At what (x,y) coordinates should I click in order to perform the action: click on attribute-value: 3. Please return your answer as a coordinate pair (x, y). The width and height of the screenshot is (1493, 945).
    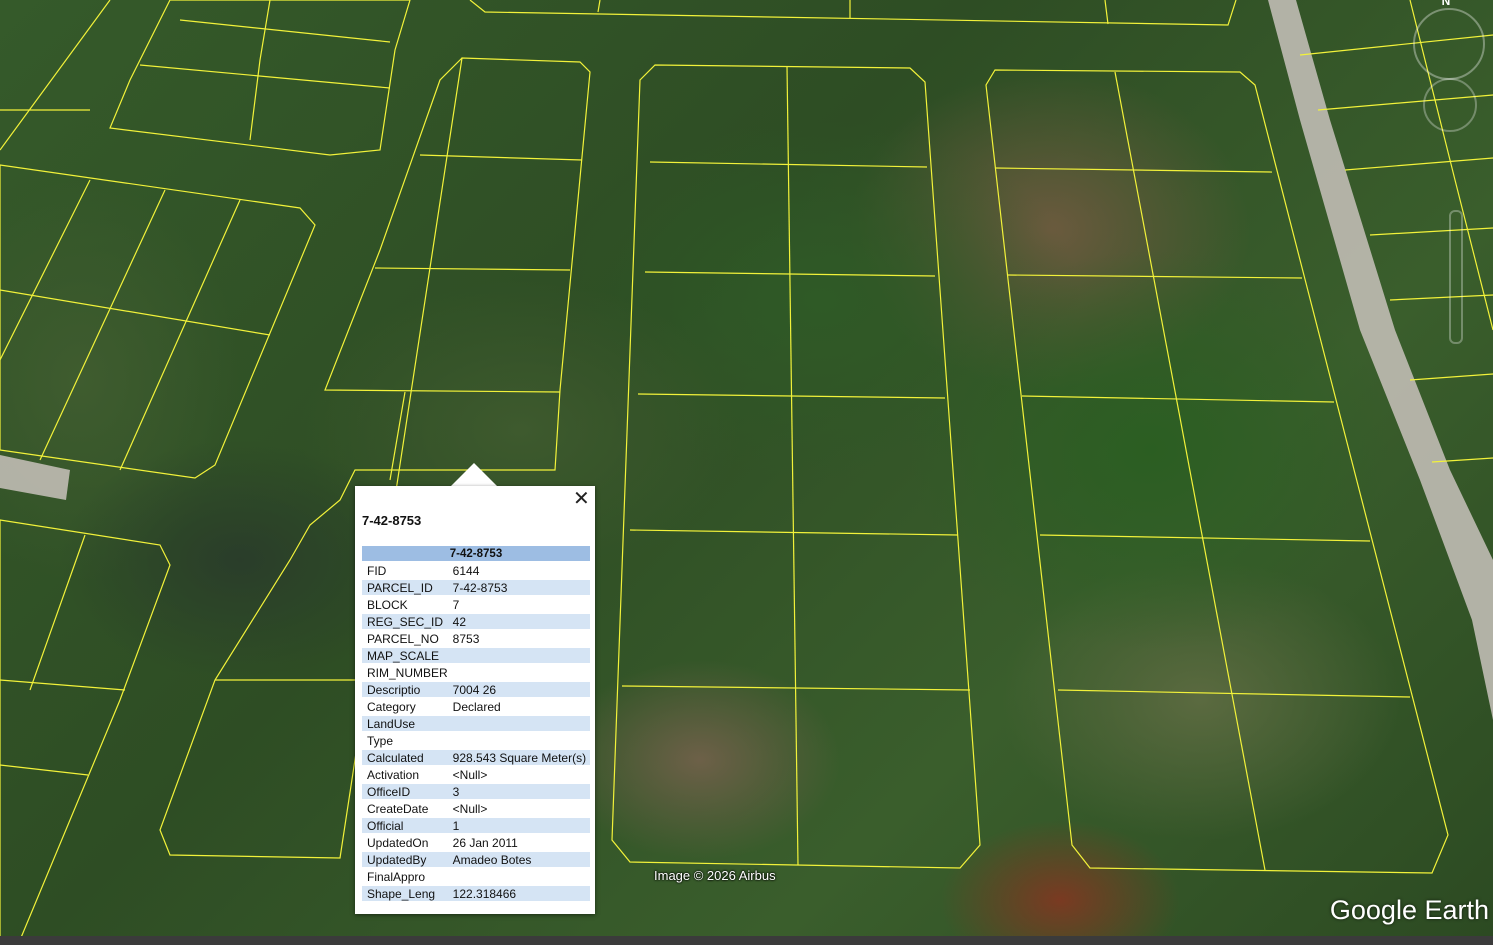
    Looking at the image, I should click on (518, 791).